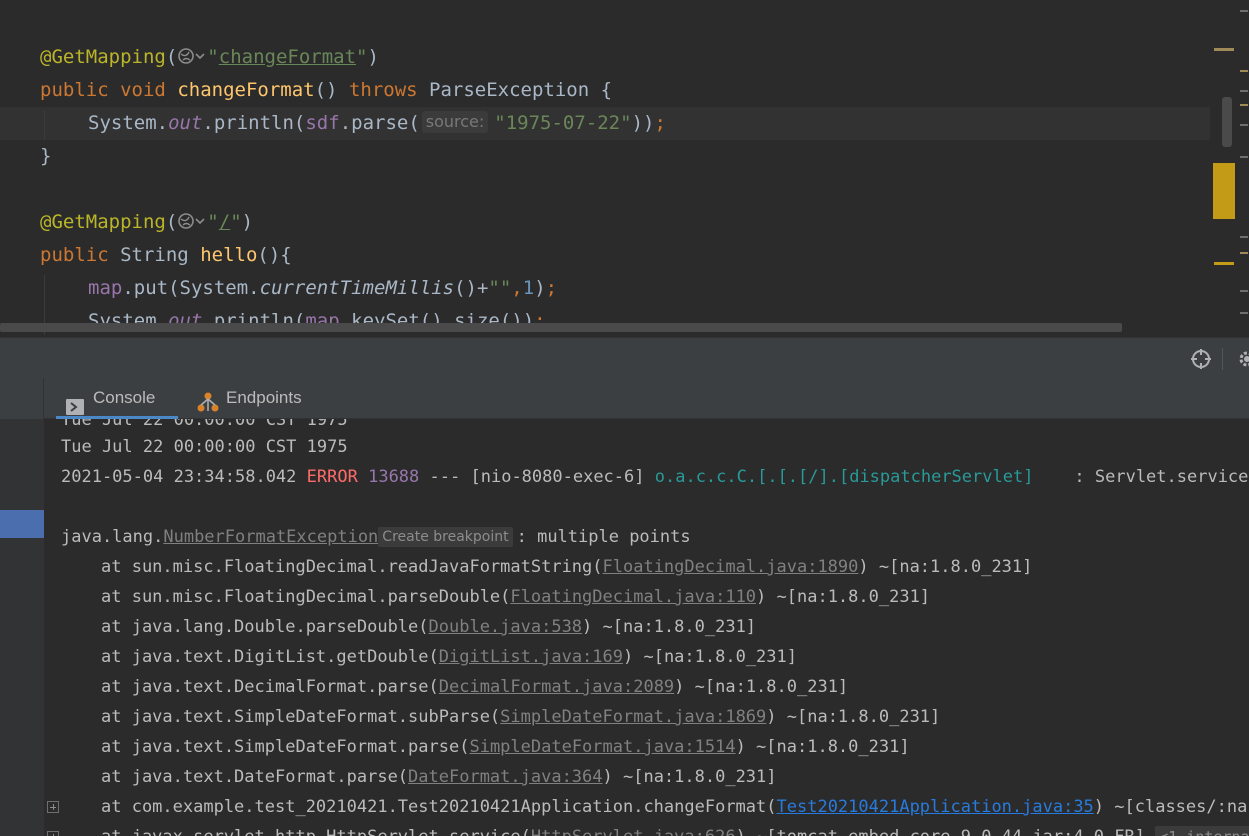  I want to click on exception-message: : multiple points, so click(603, 537).